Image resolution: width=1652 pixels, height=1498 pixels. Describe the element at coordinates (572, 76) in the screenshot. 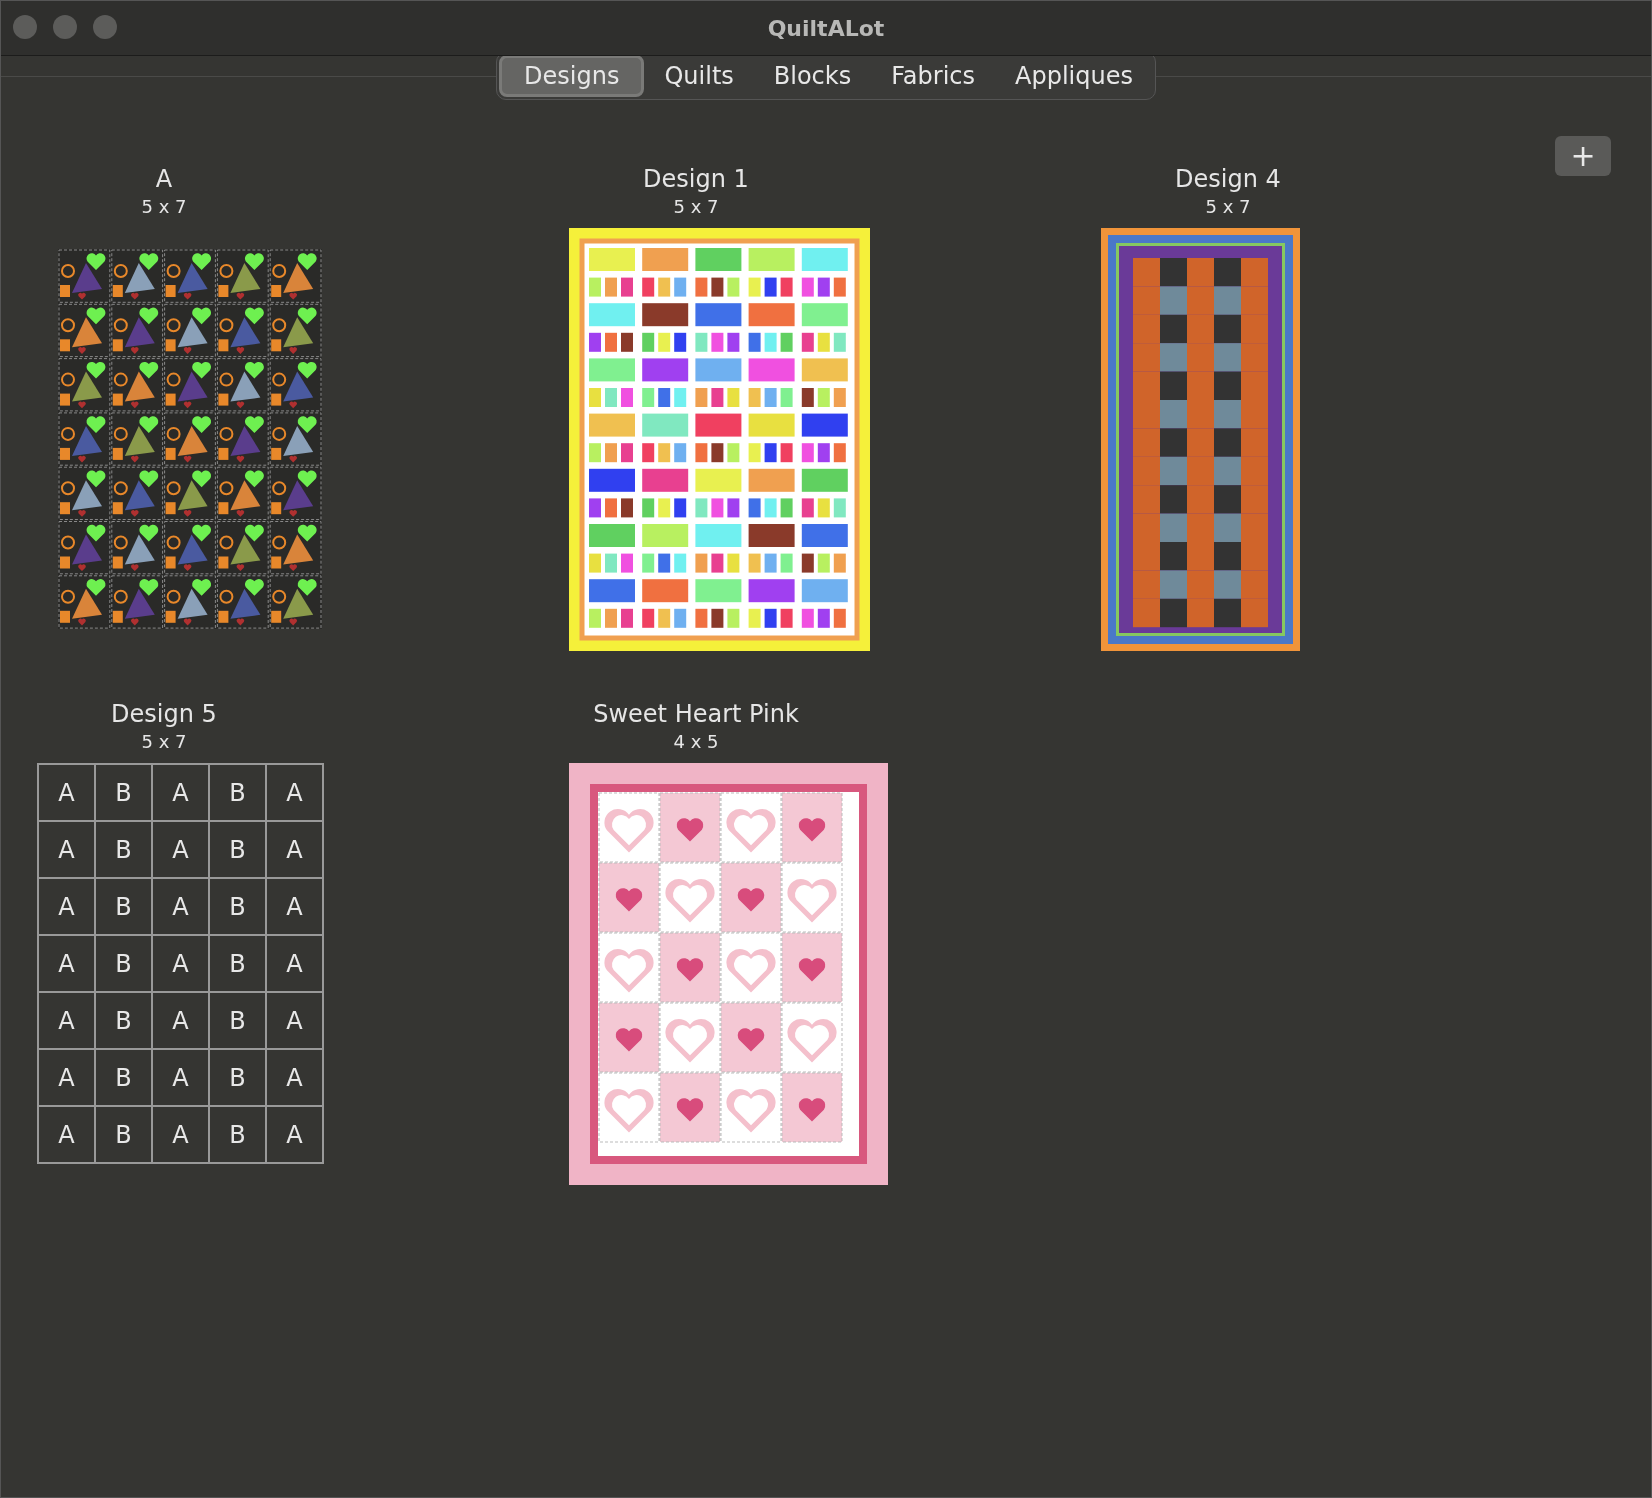

I see `tab: Designs` at that location.